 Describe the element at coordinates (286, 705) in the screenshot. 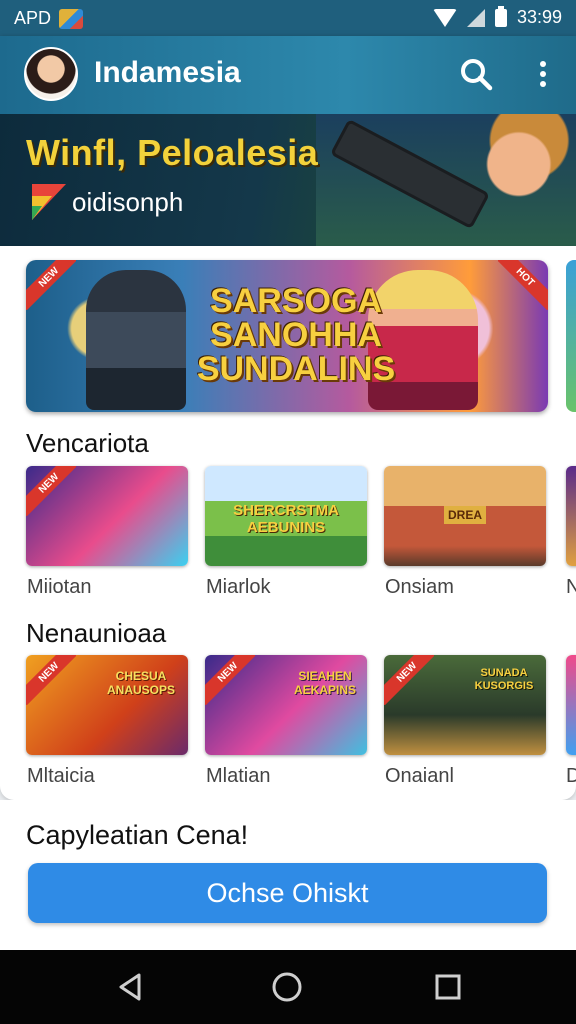

I see `game-tile: NEW SIEAHEN AEKAPINS` at that location.